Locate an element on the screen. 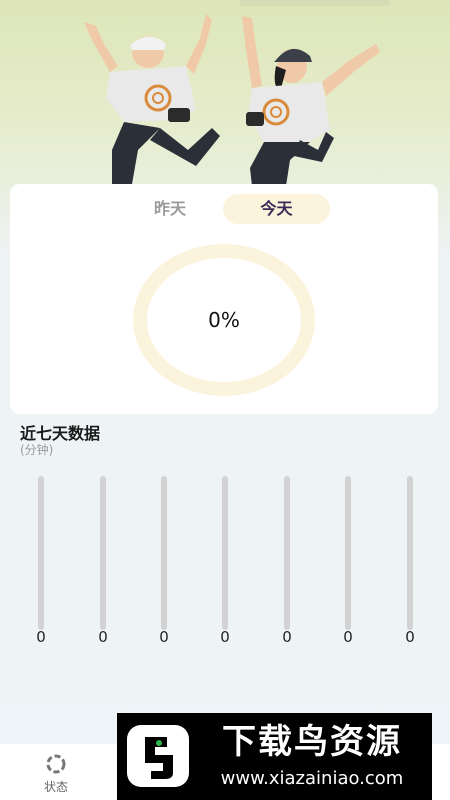 This screenshot has height=800, width=450. watermark-title: 下载鸟资源 is located at coordinates (312, 742).